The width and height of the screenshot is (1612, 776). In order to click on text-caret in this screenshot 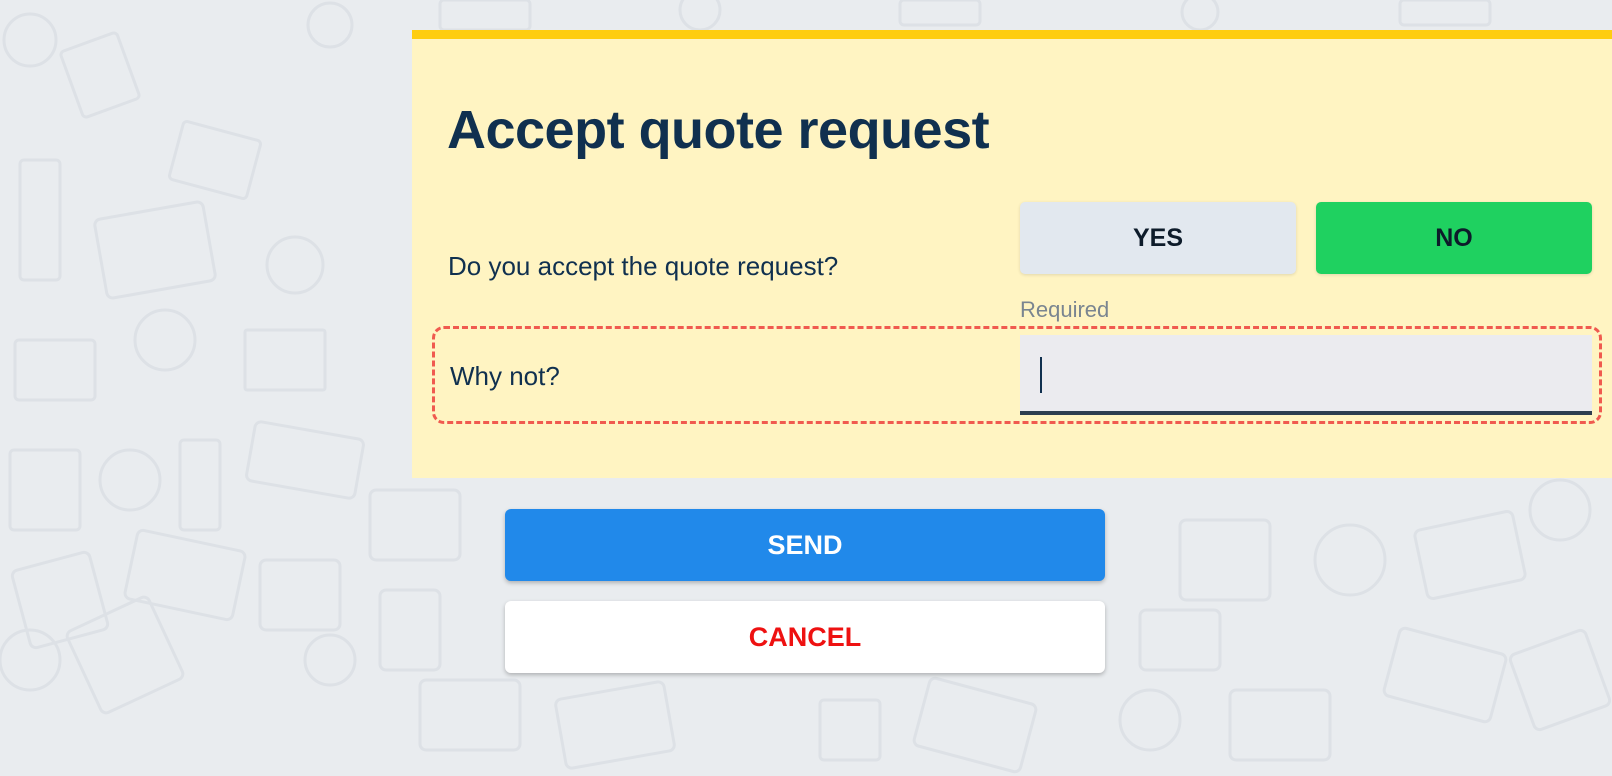, I will do `click(1041, 375)`.